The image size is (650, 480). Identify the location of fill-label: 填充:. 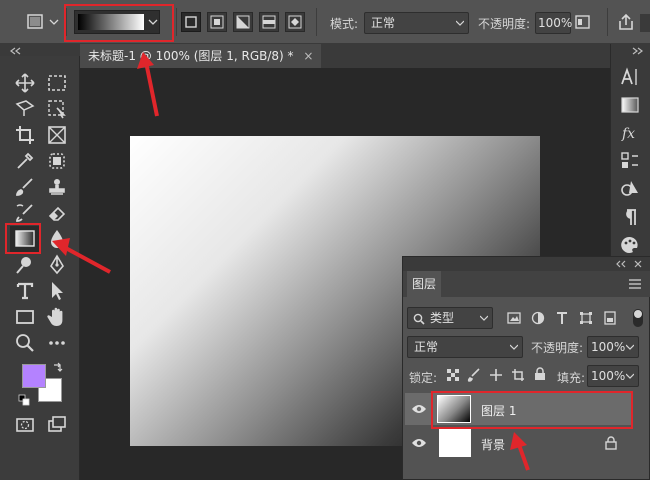
(571, 378).